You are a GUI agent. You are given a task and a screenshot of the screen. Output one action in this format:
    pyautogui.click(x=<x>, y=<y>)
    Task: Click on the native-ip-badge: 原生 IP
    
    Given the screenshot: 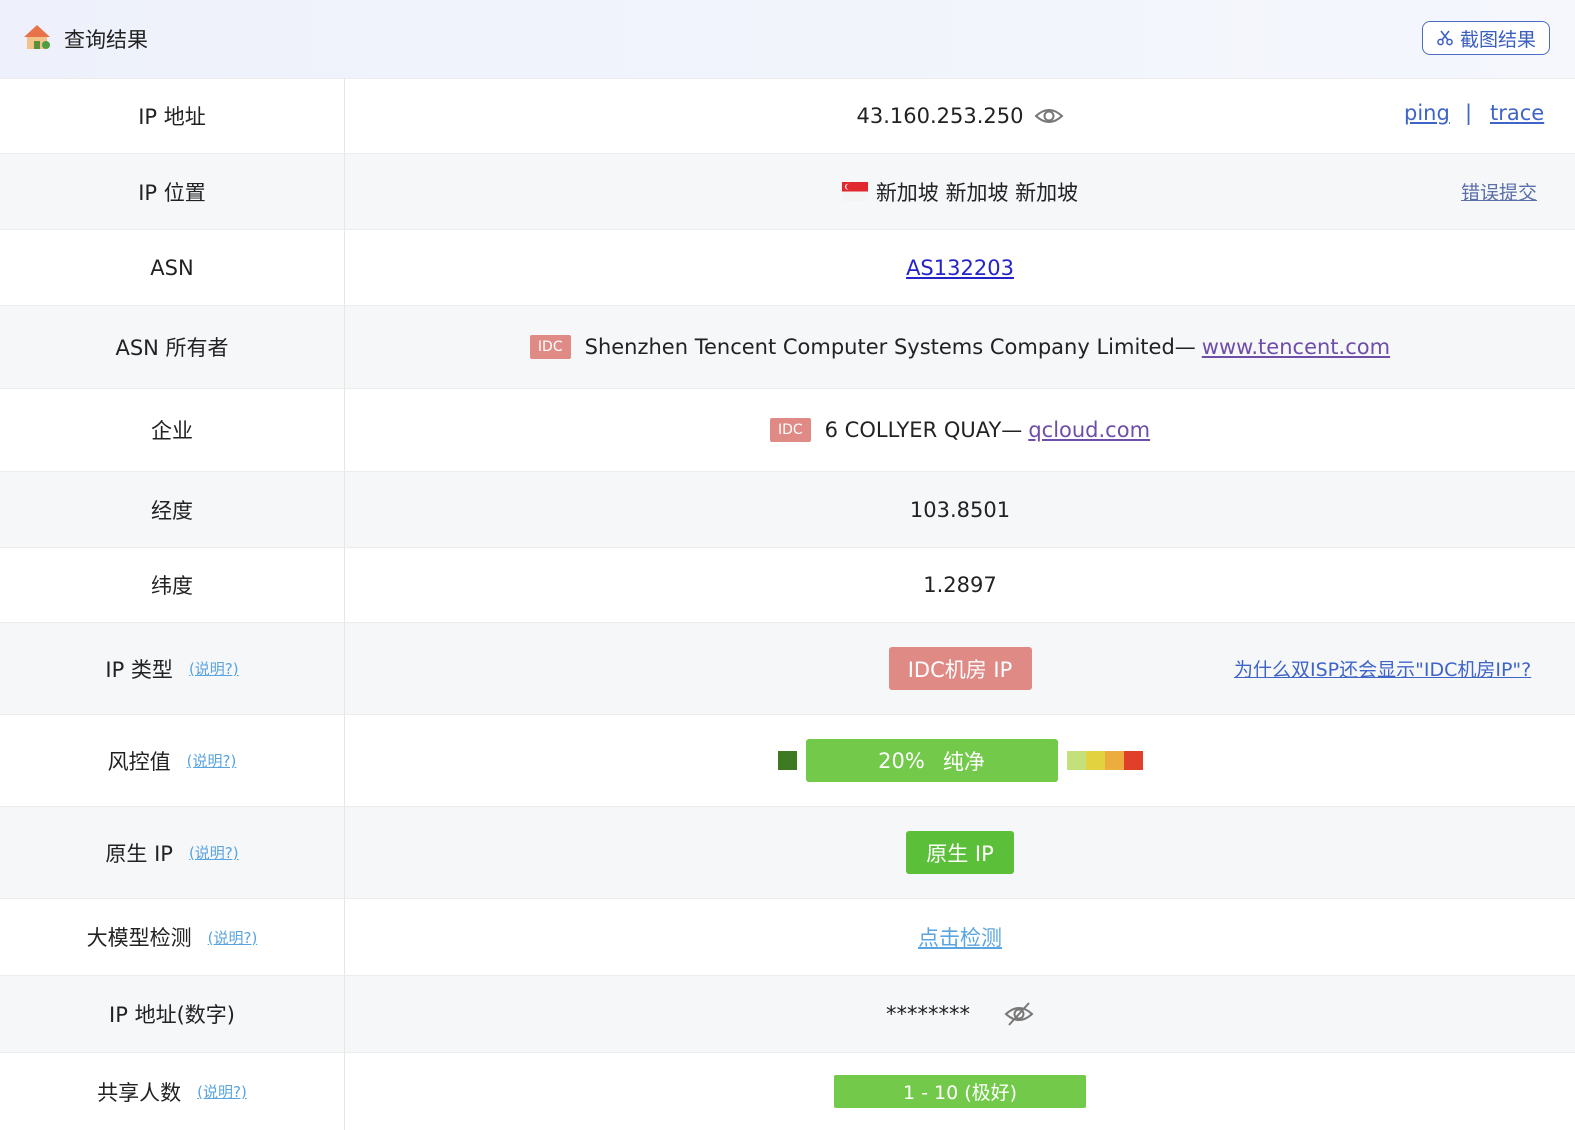 What is the action you would take?
    pyautogui.click(x=960, y=852)
    